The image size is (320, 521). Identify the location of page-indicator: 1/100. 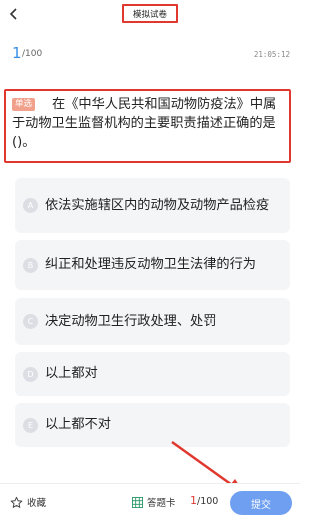
(204, 500).